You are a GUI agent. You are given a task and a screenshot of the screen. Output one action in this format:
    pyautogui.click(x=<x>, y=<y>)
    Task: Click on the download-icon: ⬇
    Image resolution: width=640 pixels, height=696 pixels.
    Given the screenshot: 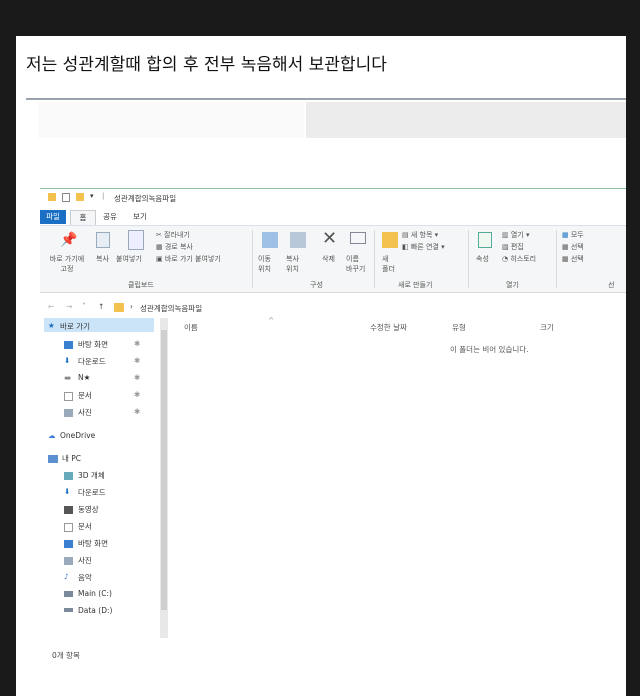 What is the action you would take?
    pyautogui.click(x=67, y=491)
    